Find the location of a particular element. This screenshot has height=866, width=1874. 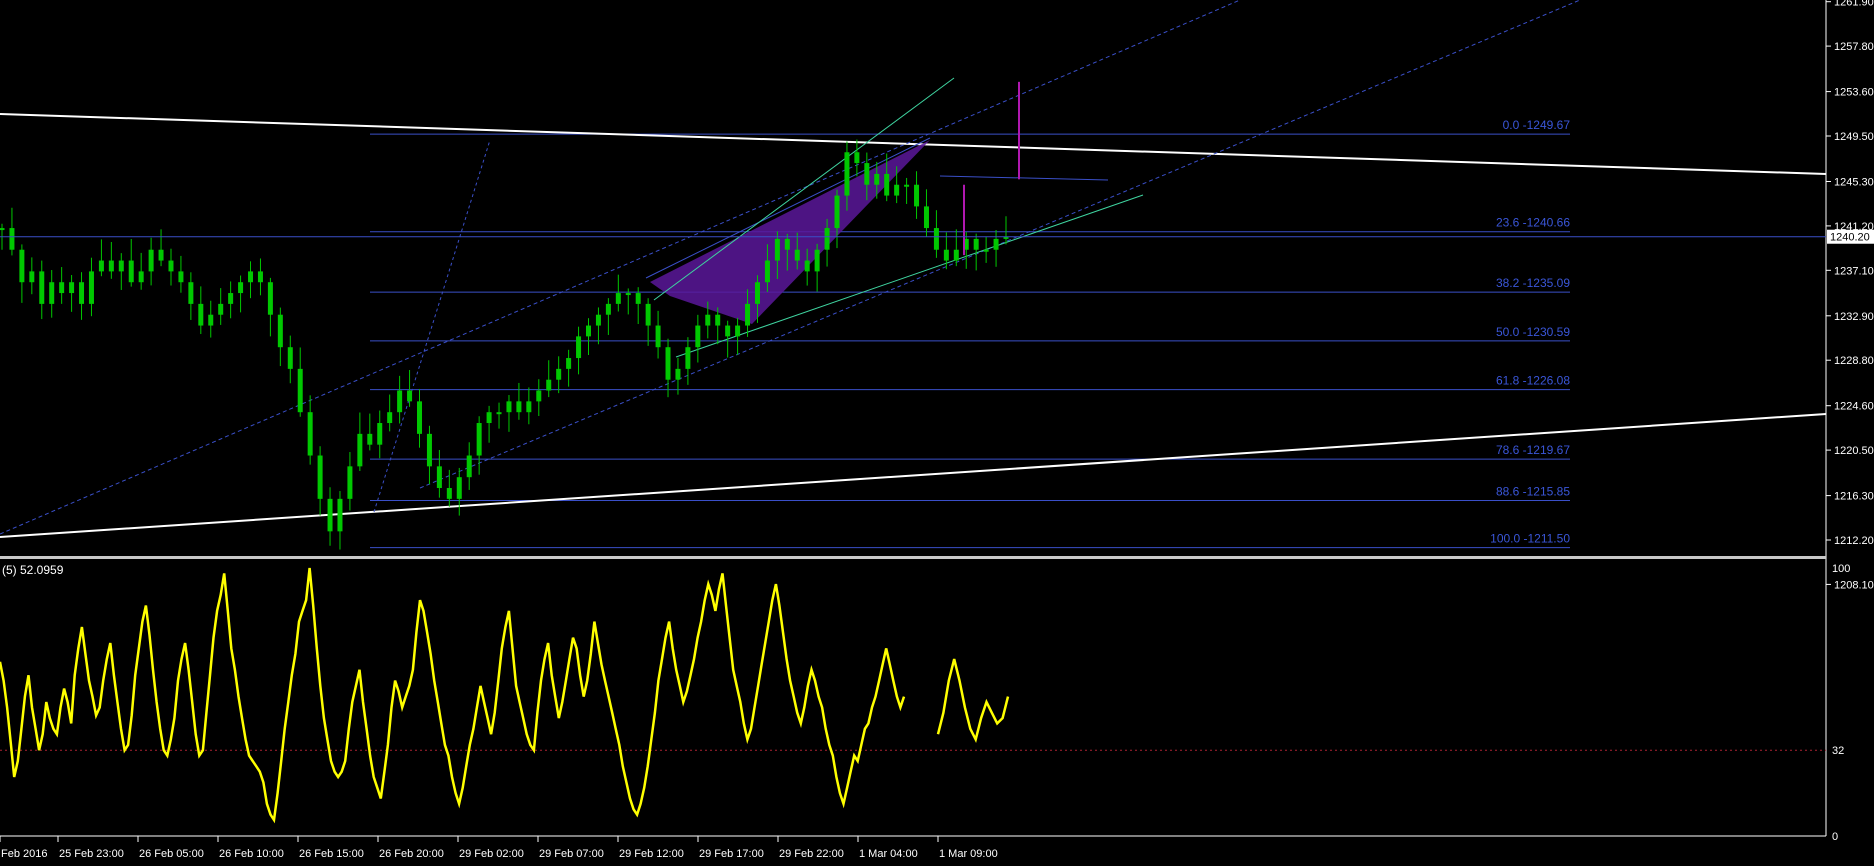

time-tick-label: 29 Feb 02:00 is located at coordinates (491, 854).